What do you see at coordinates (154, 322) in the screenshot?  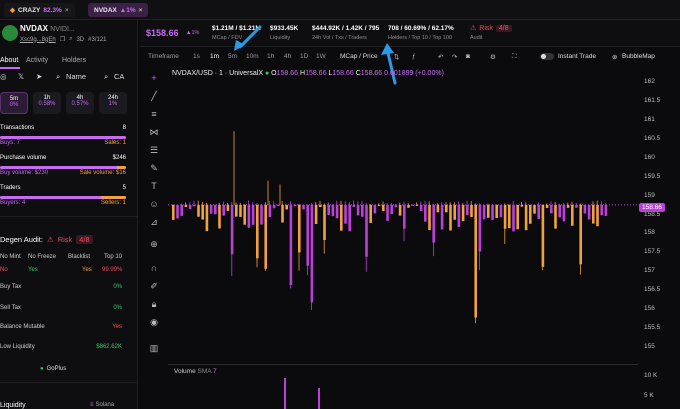 I see `eye-icon: ◉` at bounding box center [154, 322].